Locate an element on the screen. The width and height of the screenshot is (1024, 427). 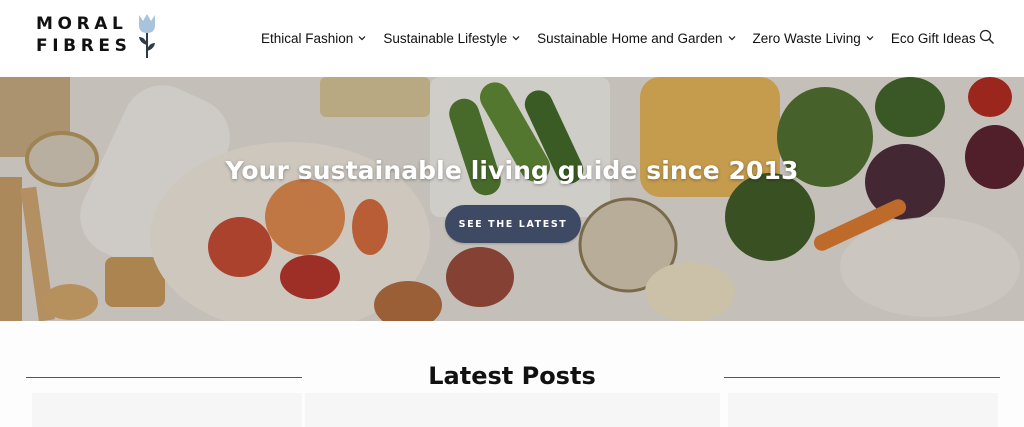
nav-item-label: Sustainable Home and Garden is located at coordinates (630, 38).